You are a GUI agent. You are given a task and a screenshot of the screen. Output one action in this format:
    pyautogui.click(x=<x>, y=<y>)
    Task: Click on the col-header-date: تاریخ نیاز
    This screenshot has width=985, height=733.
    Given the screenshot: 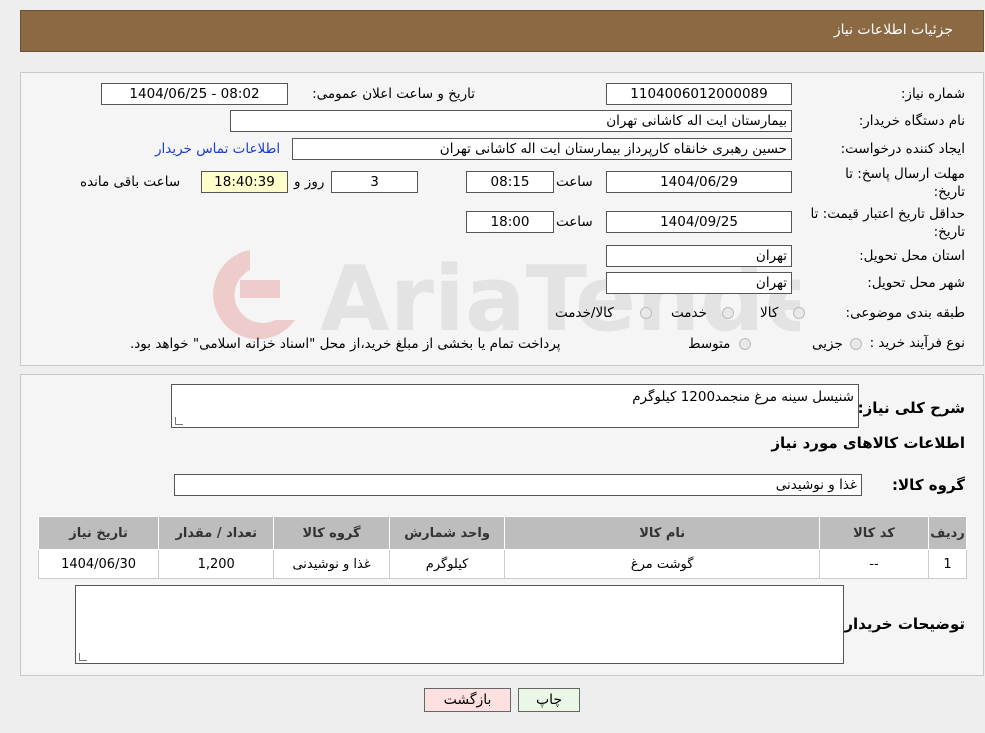 What is the action you would take?
    pyautogui.click(x=98, y=533)
    